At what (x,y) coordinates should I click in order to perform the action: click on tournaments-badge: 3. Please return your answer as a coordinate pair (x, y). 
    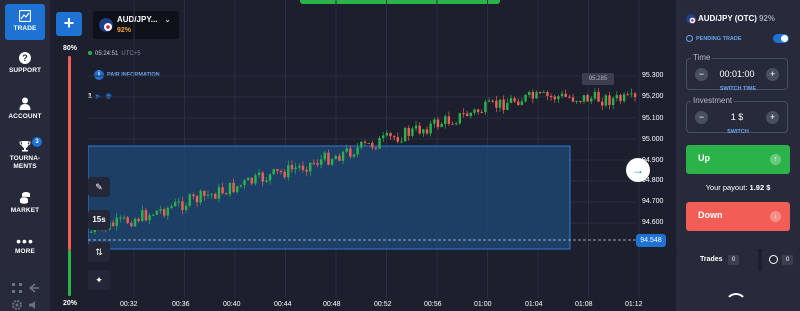
    Looking at the image, I should click on (37, 142).